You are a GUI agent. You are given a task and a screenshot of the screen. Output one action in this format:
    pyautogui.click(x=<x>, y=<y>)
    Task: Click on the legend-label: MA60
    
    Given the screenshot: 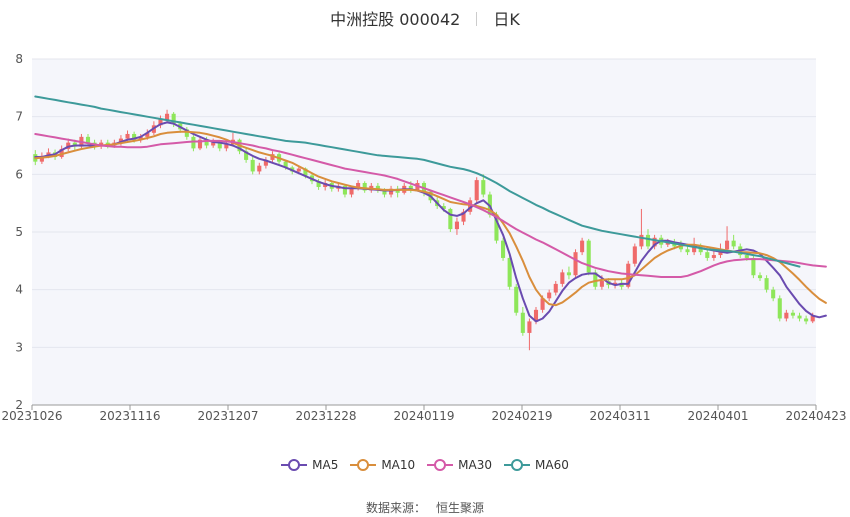 What is the action you would take?
    pyautogui.click(x=552, y=465)
    